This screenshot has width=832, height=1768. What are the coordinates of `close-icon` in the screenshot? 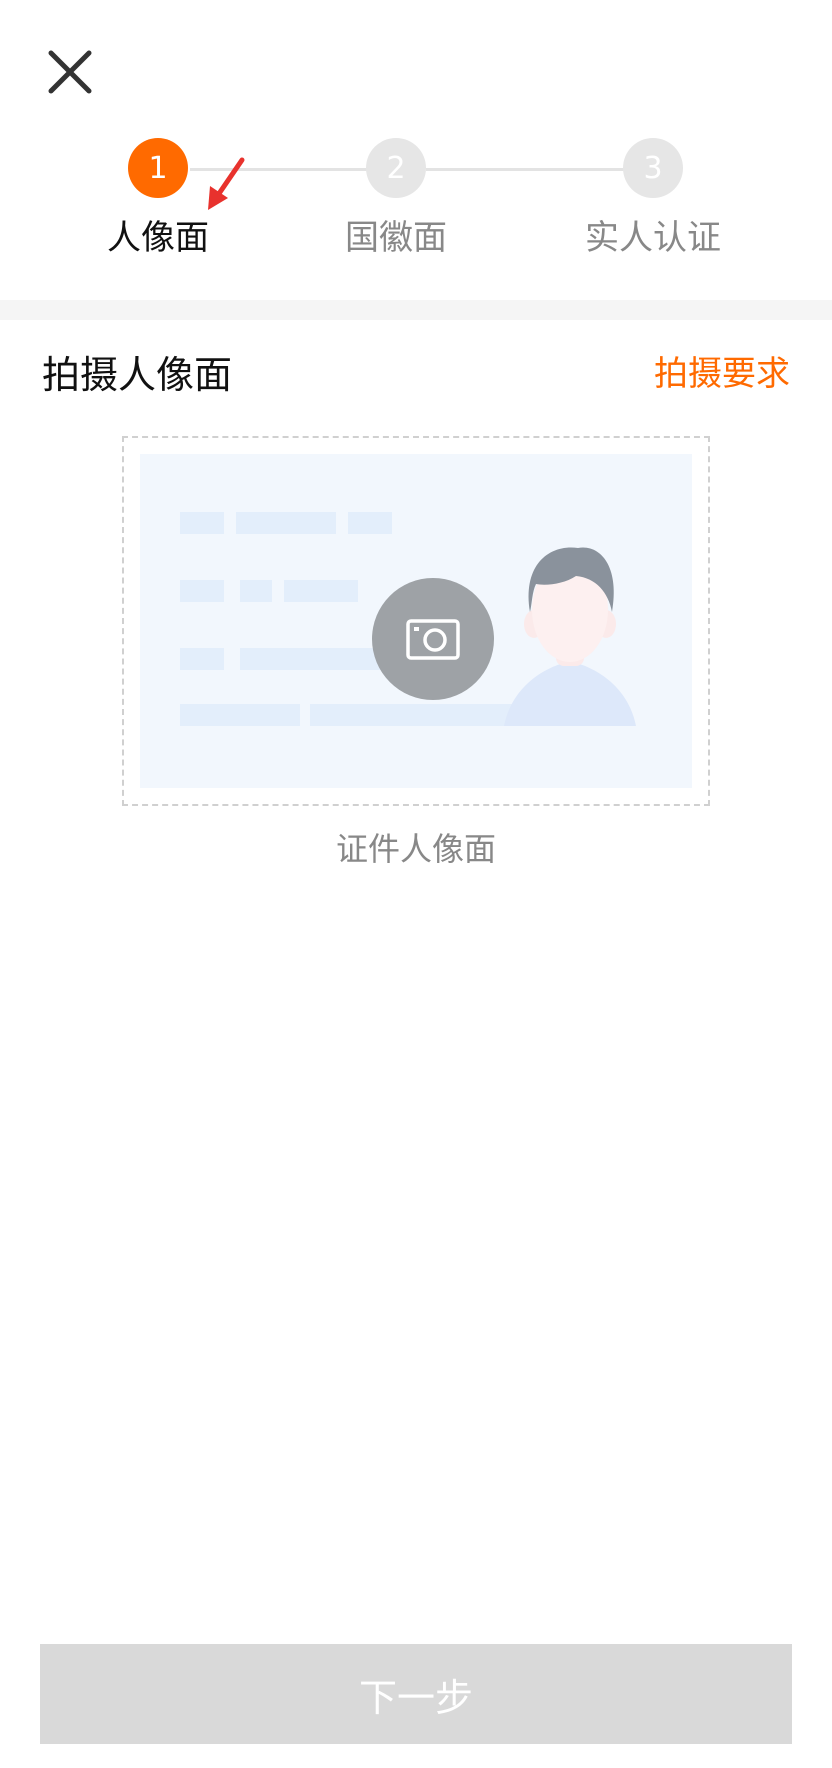 It's located at (70, 72).